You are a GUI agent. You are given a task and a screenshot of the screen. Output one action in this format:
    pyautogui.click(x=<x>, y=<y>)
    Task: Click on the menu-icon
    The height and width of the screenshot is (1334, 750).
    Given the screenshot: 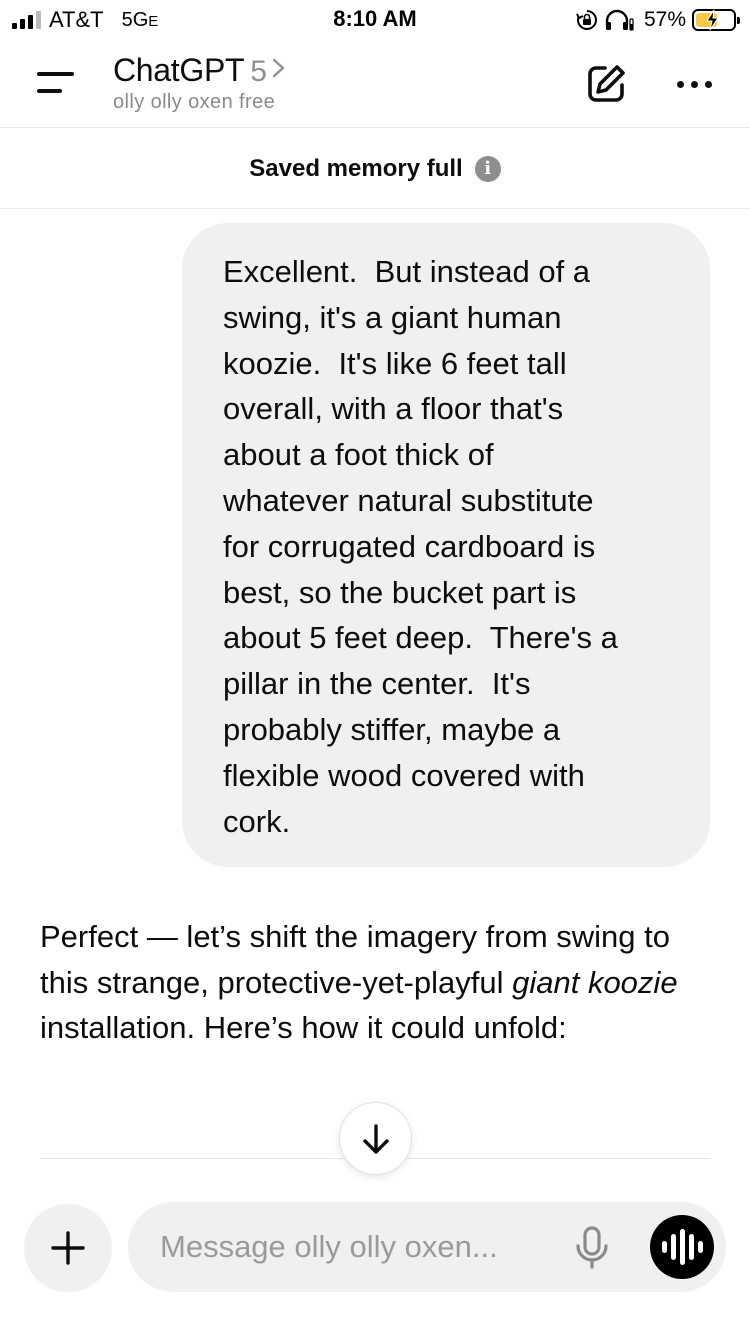 What is the action you would take?
    pyautogui.click(x=55, y=82)
    